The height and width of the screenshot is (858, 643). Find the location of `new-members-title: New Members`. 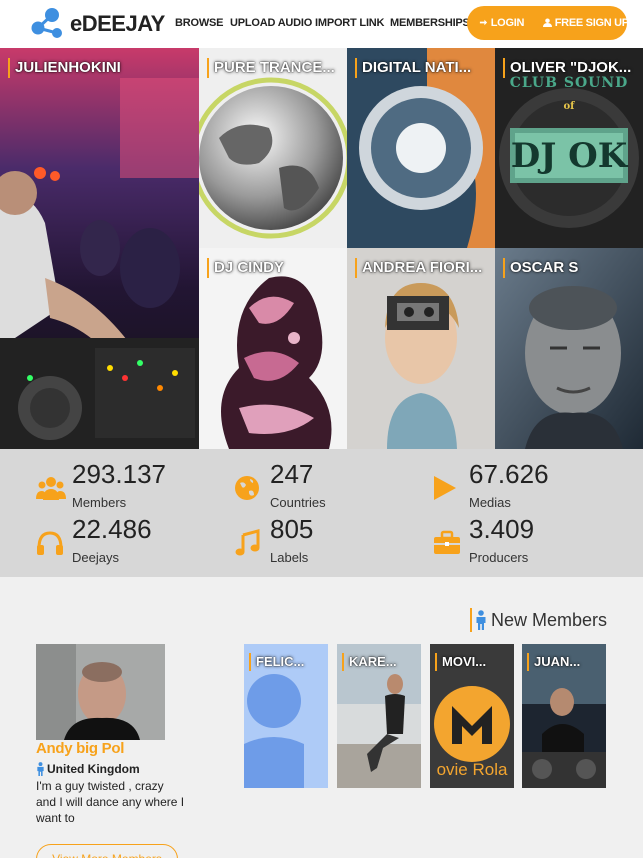

new-members-title: New Members is located at coordinates (549, 619).